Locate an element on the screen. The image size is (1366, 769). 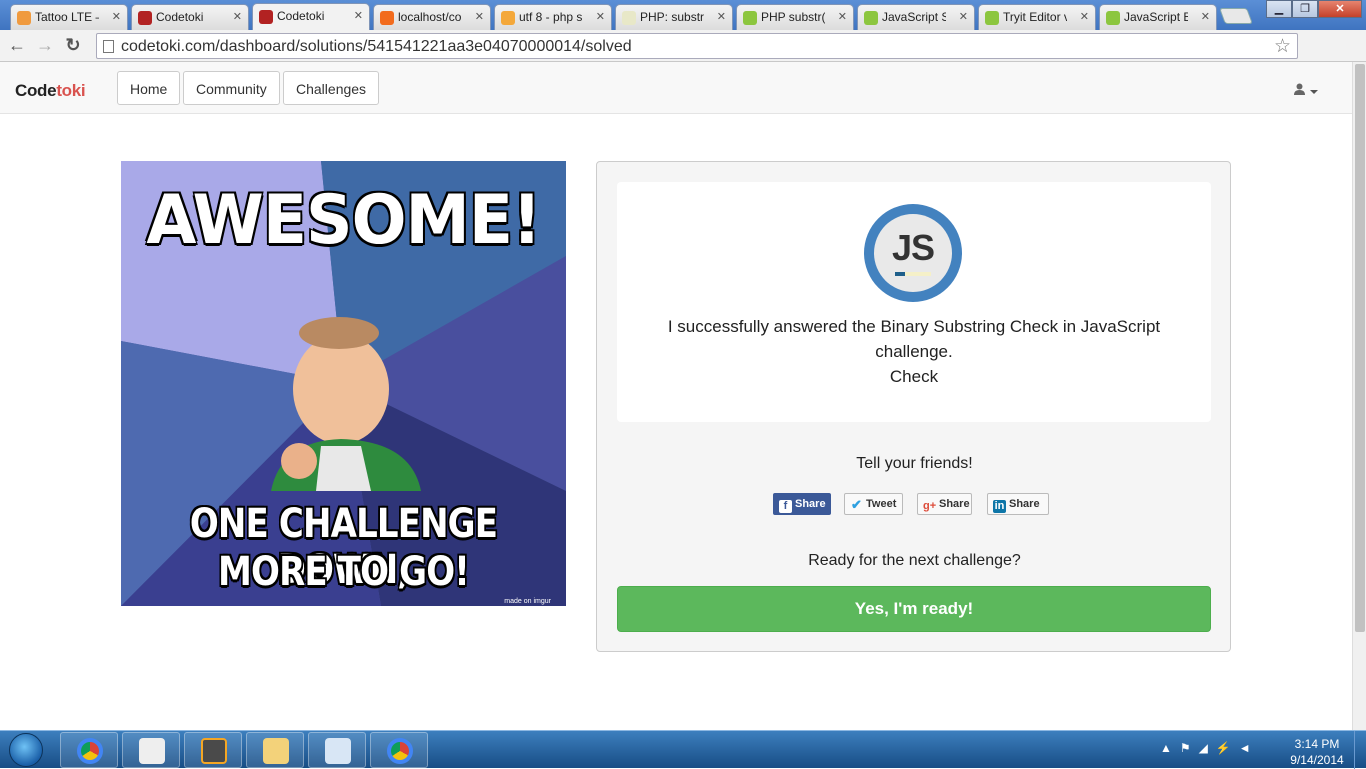
taskbar-app-viewer is located at coordinates (151, 750).